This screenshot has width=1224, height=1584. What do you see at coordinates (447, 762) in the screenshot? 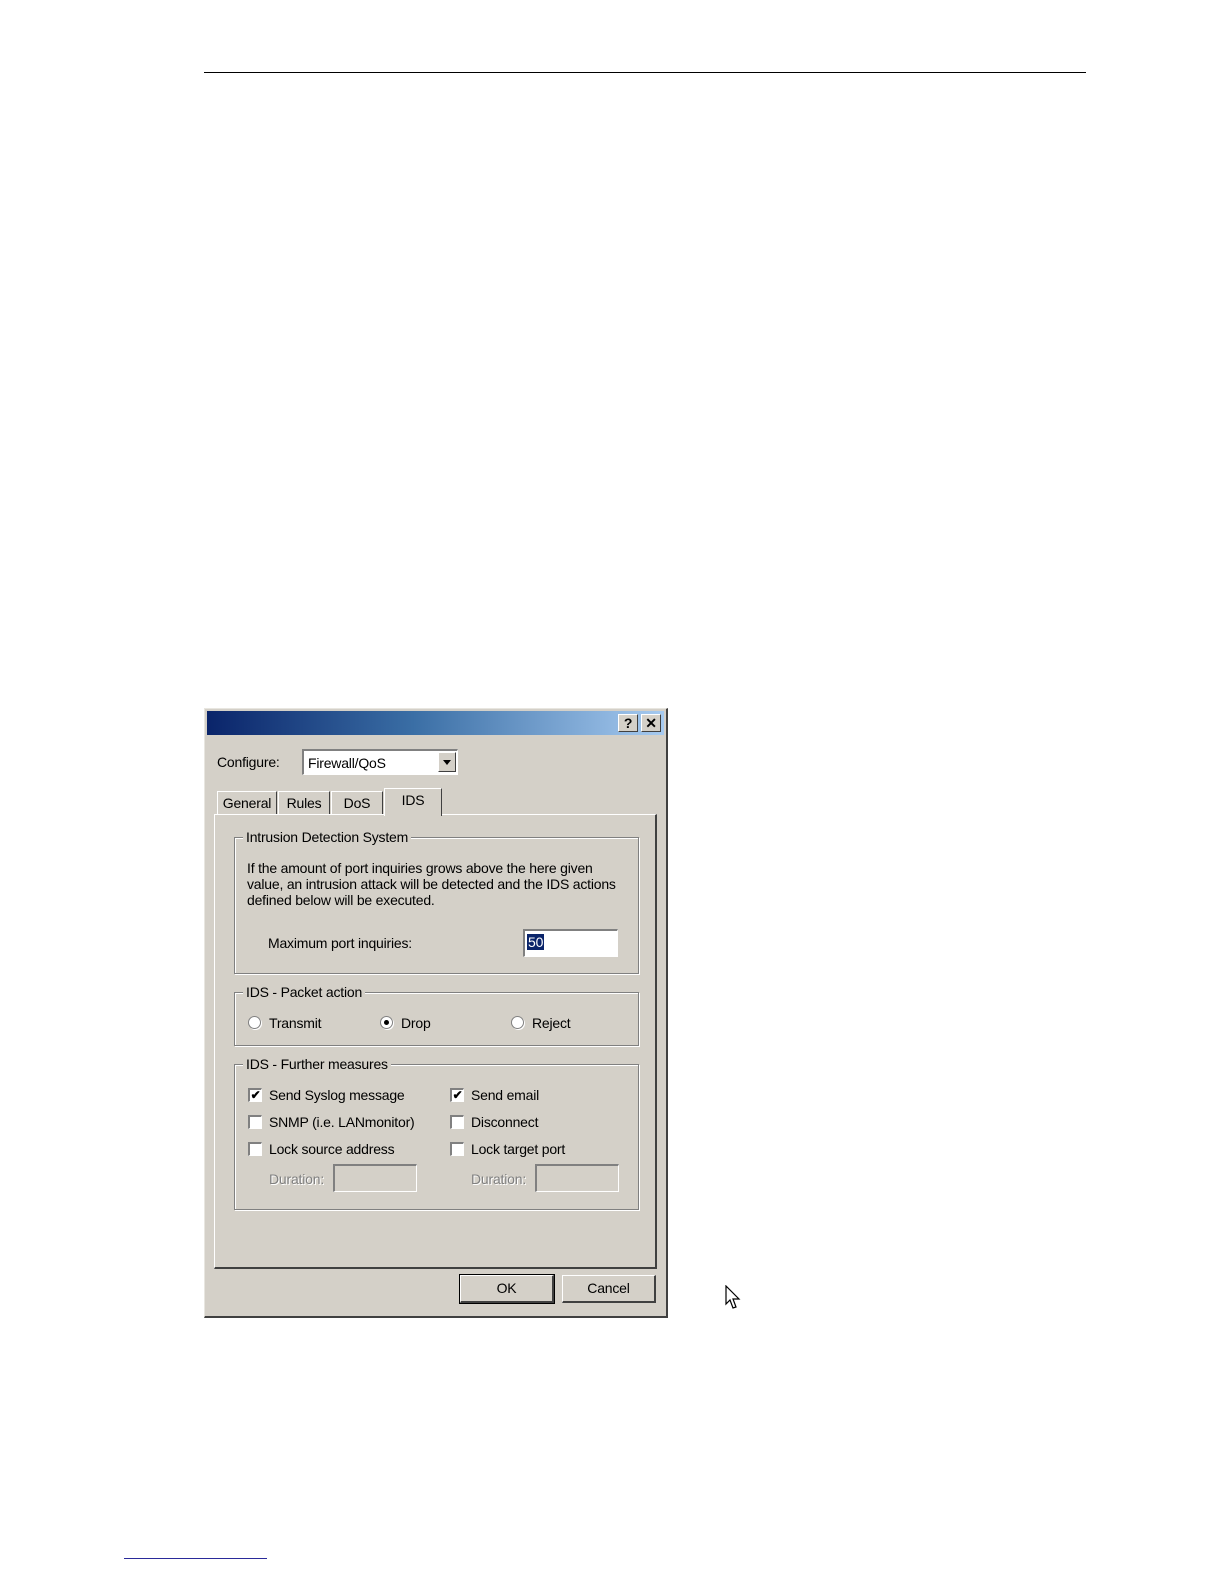
I see `chevron-down-icon` at bounding box center [447, 762].